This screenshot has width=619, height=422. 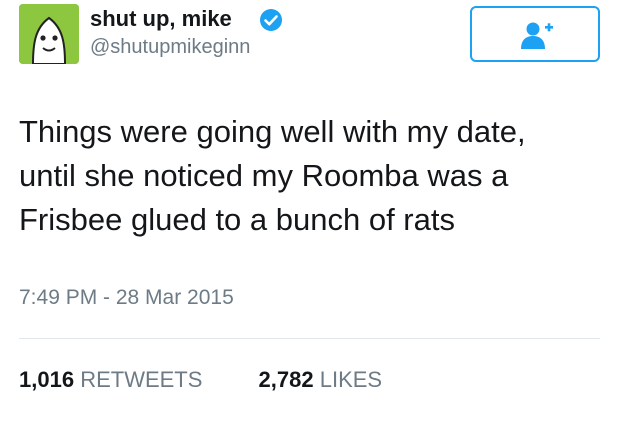 What do you see at coordinates (271, 20) in the screenshot?
I see `verified-badge-icon` at bounding box center [271, 20].